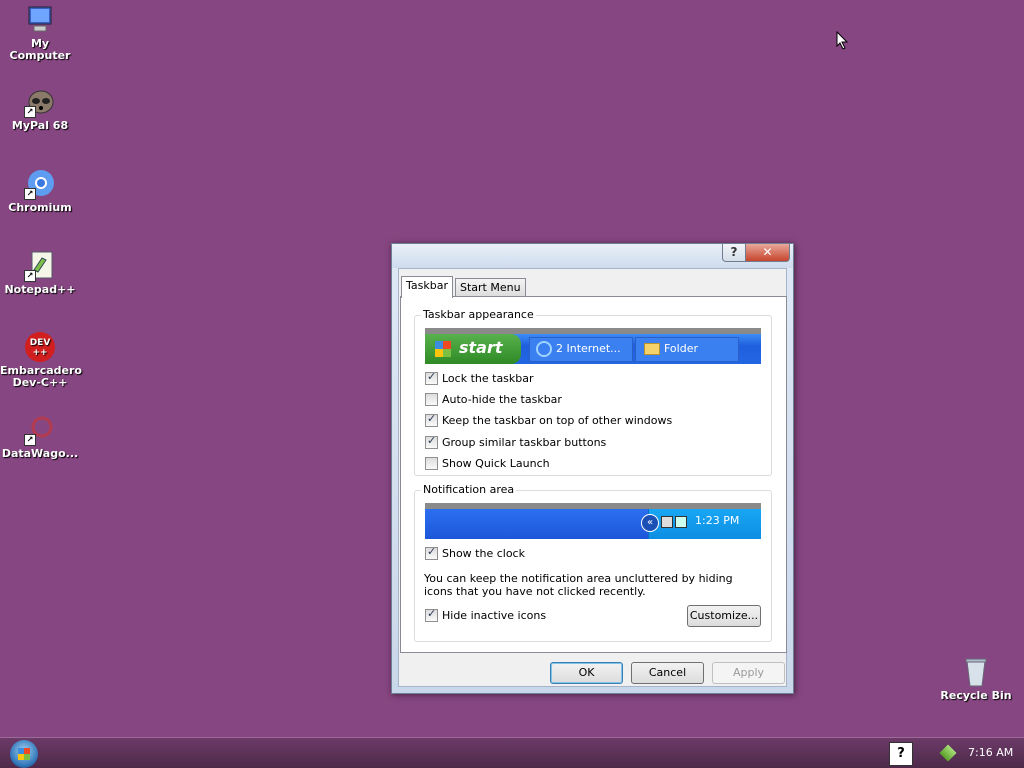 The width and height of the screenshot is (1024, 768). What do you see at coordinates (717, 520) in the screenshot?
I see `preview-clock: 1:23 PM` at bounding box center [717, 520].